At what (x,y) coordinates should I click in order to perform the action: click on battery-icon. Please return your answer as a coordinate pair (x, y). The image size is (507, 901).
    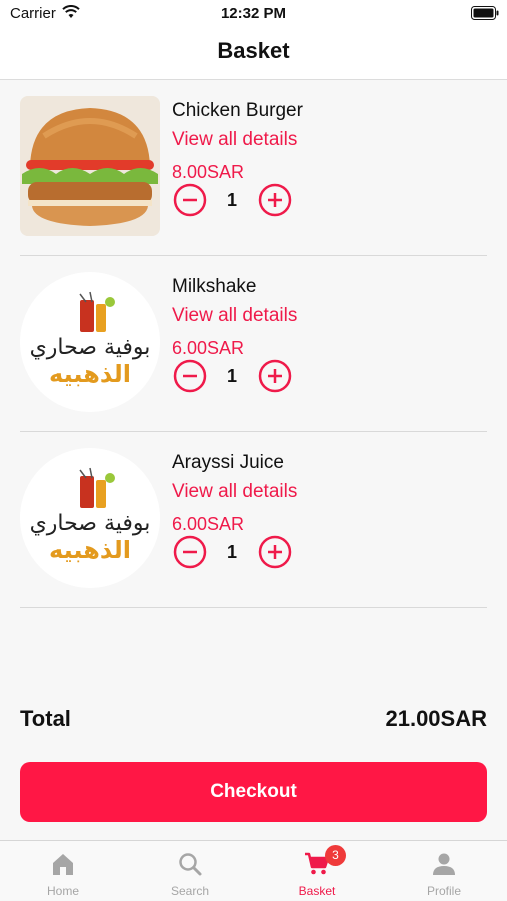
    Looking at the image, I should click on (485, 13).